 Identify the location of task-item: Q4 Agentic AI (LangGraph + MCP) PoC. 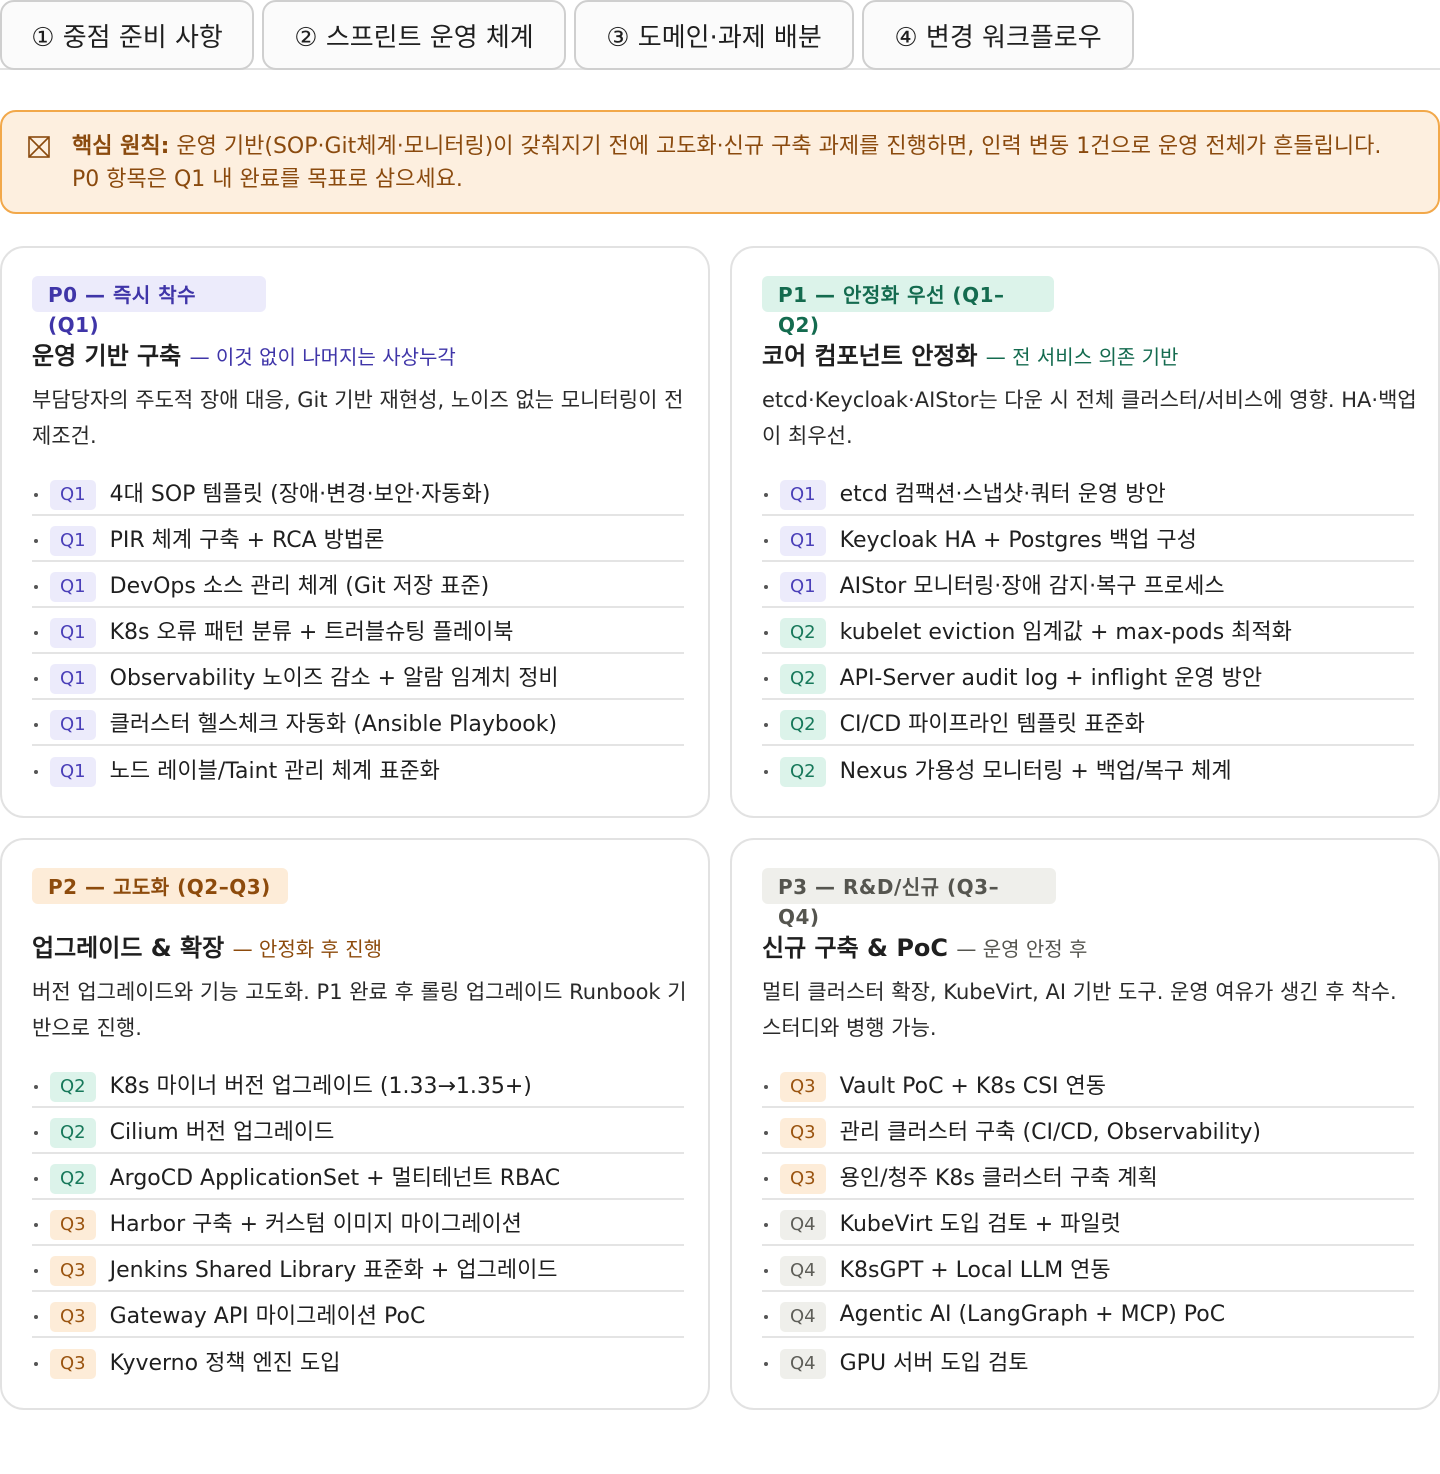
(1088, 1315).